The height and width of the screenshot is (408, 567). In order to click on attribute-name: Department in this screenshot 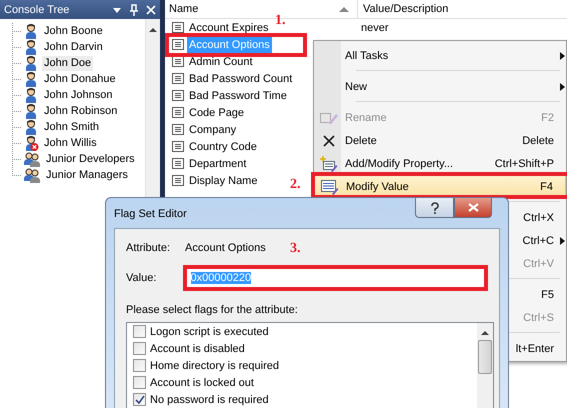, I will do `click(217, 164)`.